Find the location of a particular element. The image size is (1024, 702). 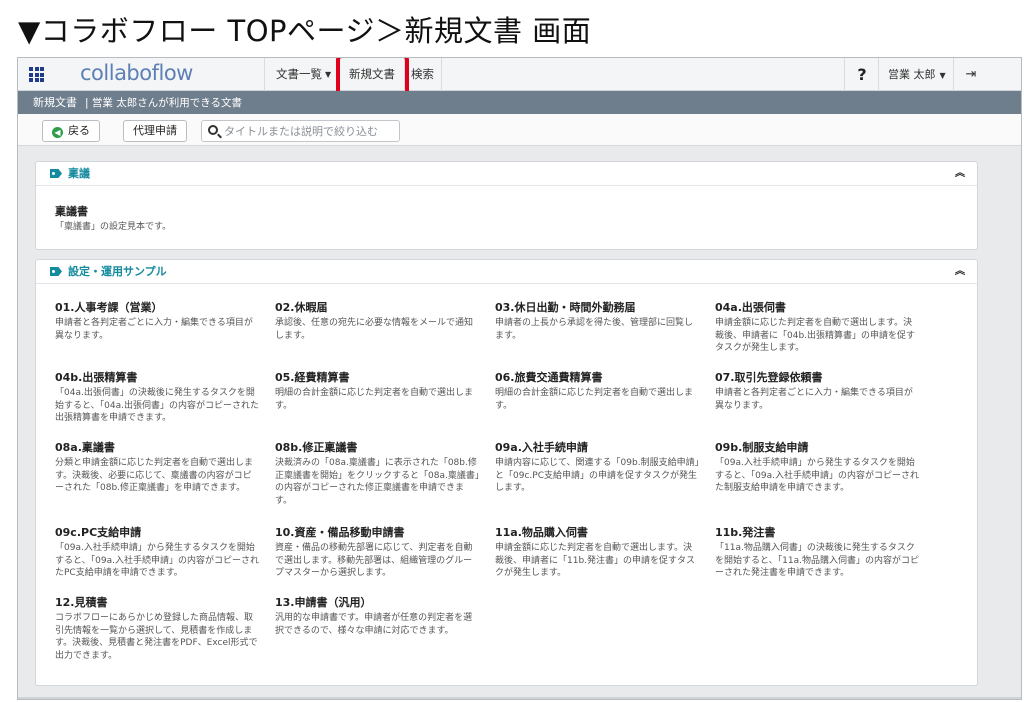

nav-doc-list: 文書一覧 ▼ is located at coordinates (303, 74).